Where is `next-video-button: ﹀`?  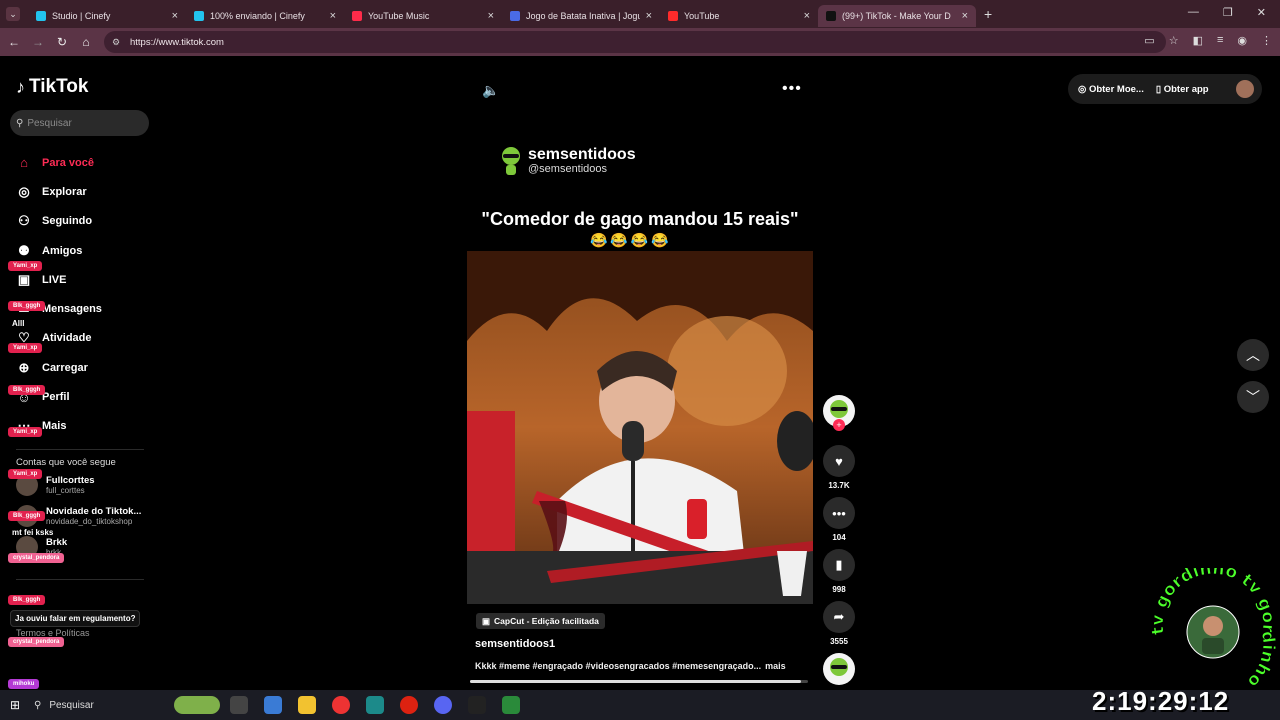 next-video-button: ﹀ is located at coordinates (1253, 397).